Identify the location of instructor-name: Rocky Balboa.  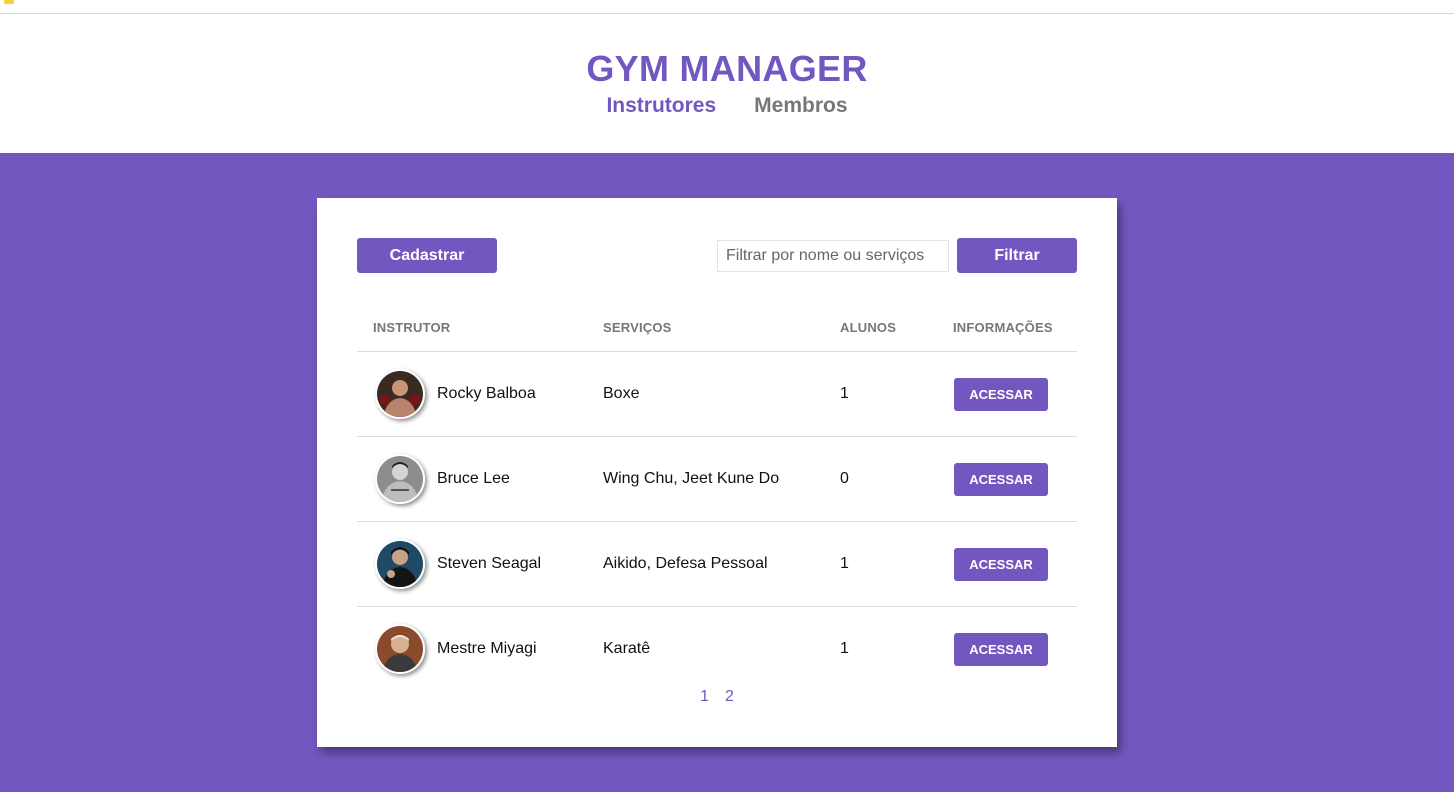
(486, 393).